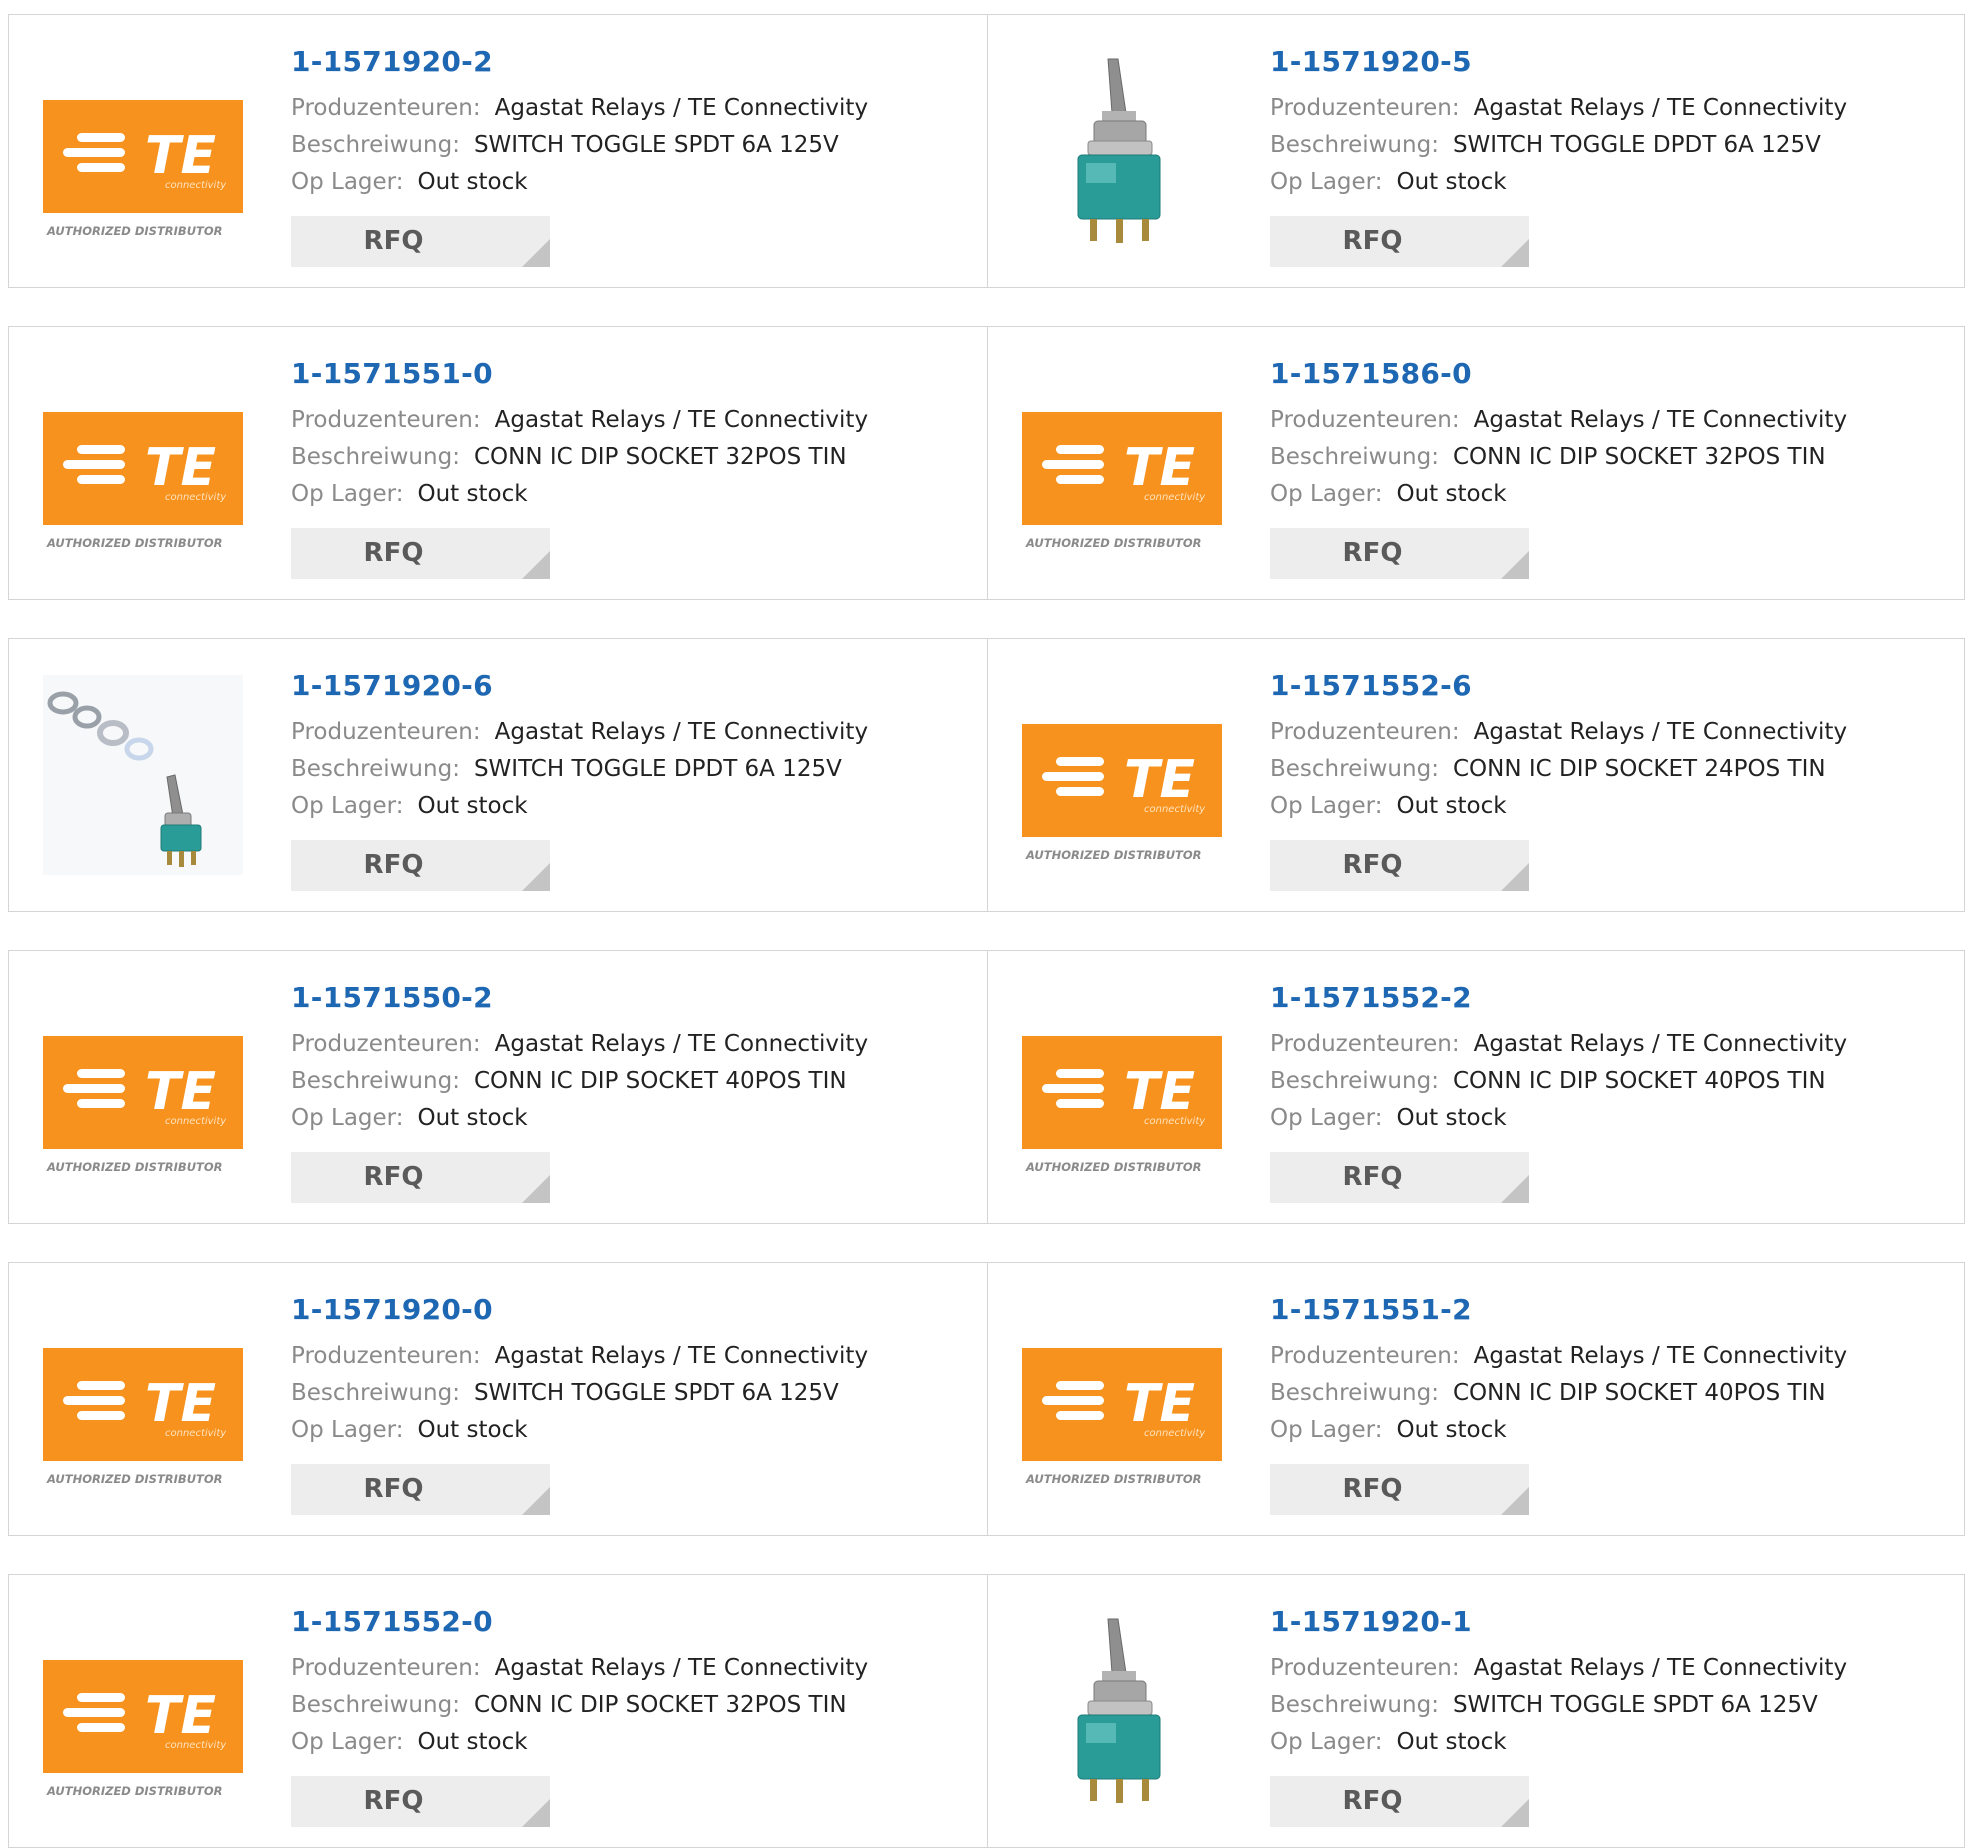 The width and height of the screenshot is (1971, 1848). I want to click on part-number-link: 1-1571550-2, so click(392, 997).